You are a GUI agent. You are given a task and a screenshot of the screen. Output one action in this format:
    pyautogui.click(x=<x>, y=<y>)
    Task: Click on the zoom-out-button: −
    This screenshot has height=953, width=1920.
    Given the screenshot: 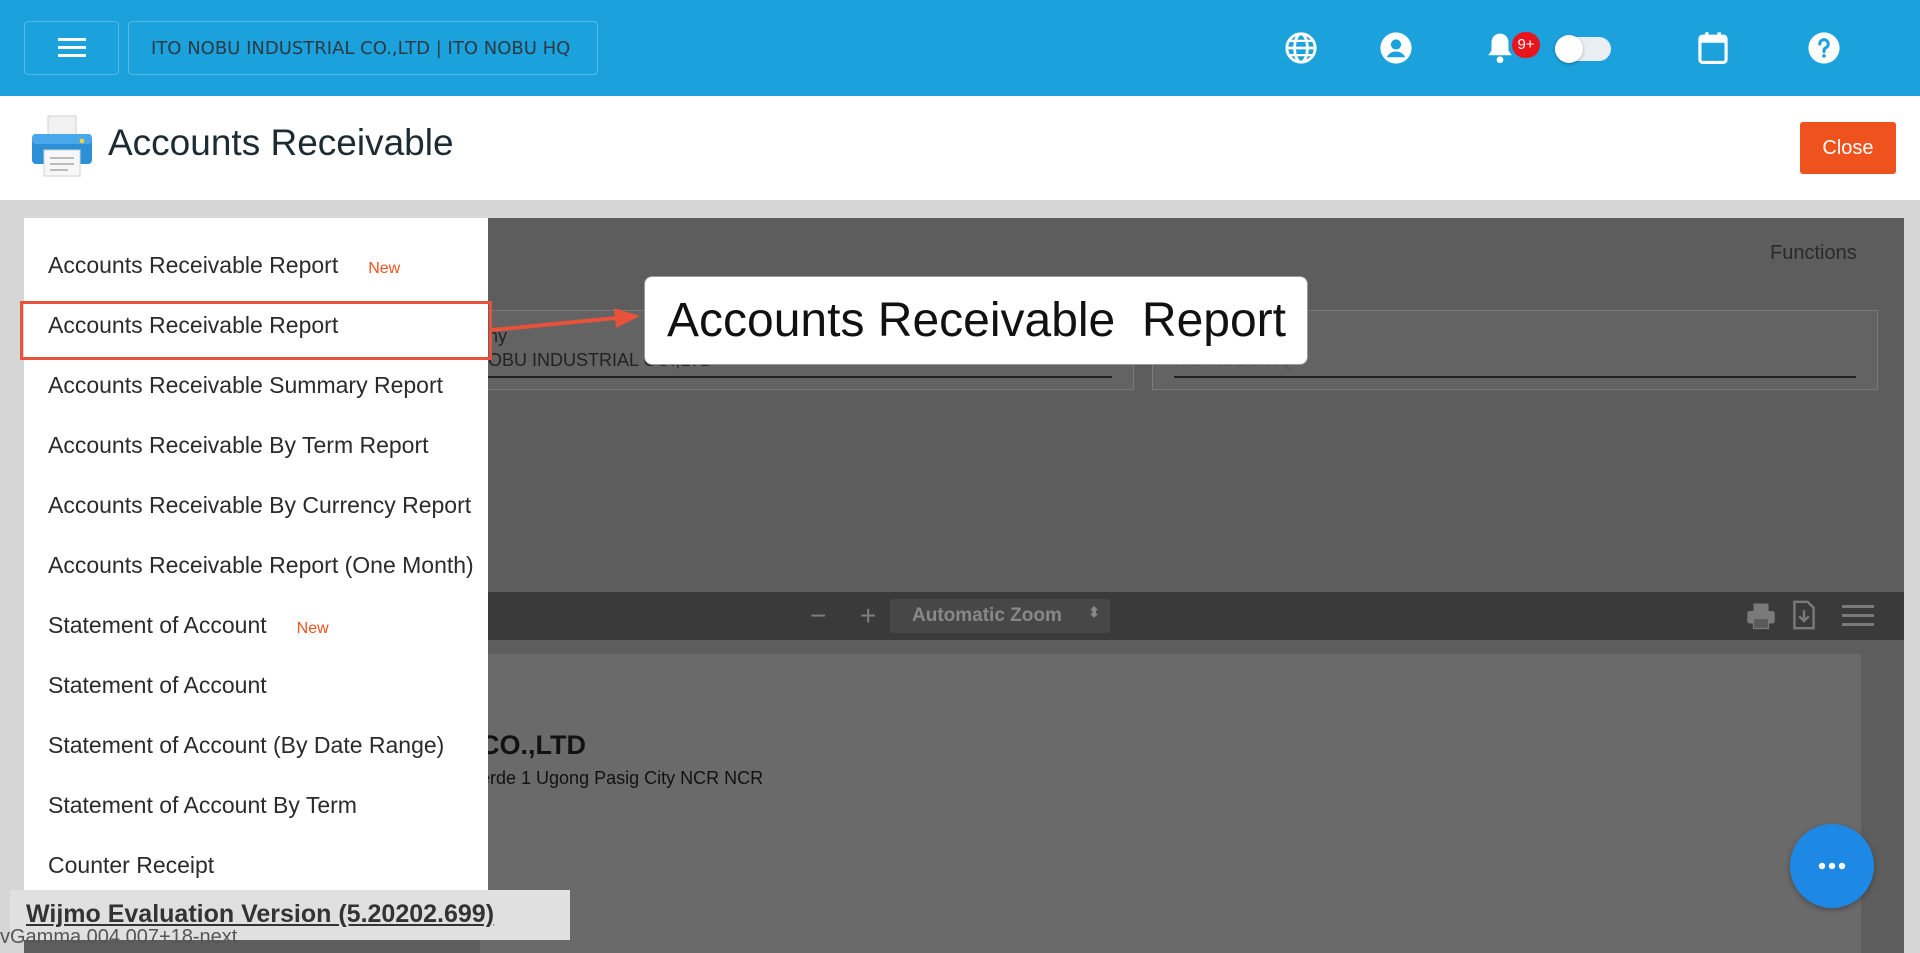 What is the action you would take?
    pyautogui.click(x=818, y=616)
    